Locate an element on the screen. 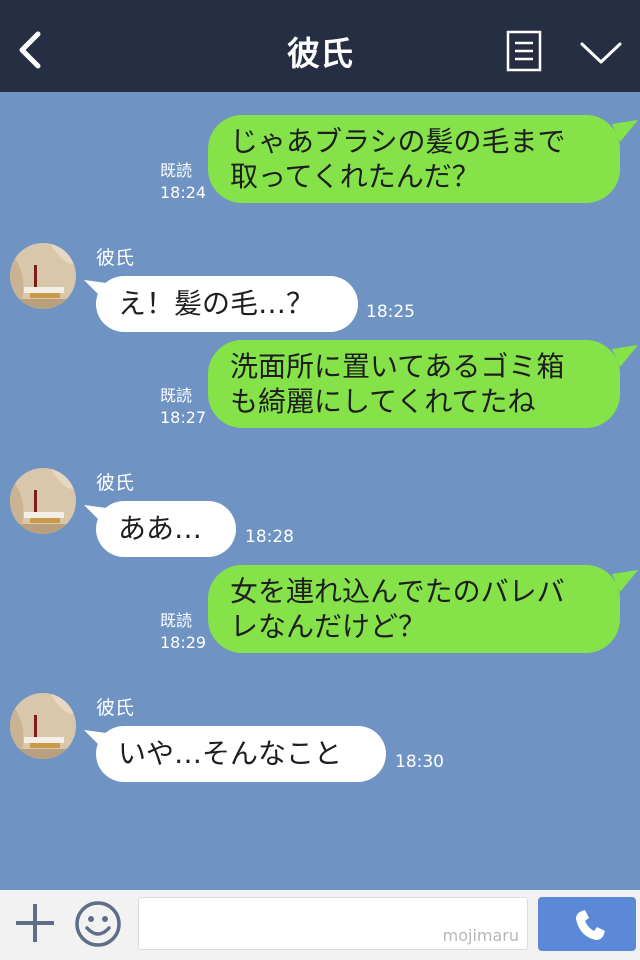  sent-bubble: 女を連れ込んでたのバレバ レなんだけど？ is located at coordinates (414, 609).